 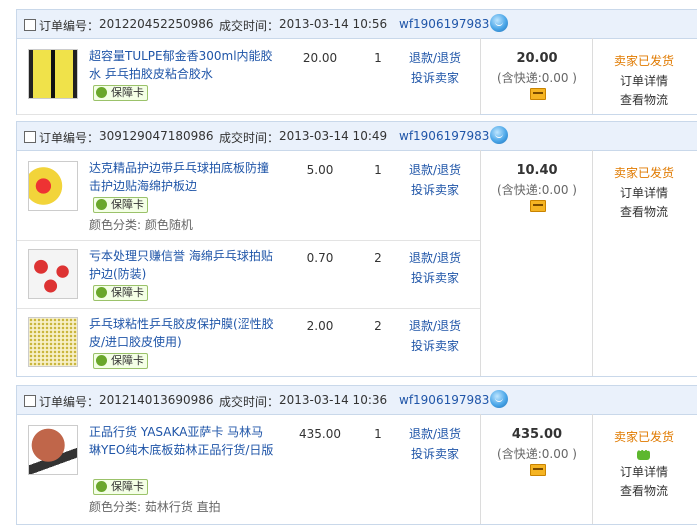 What do you see at coordinates (537, 58) in the screenshot?
I see `order-total: 20.00` at bounding box center [537, 58].